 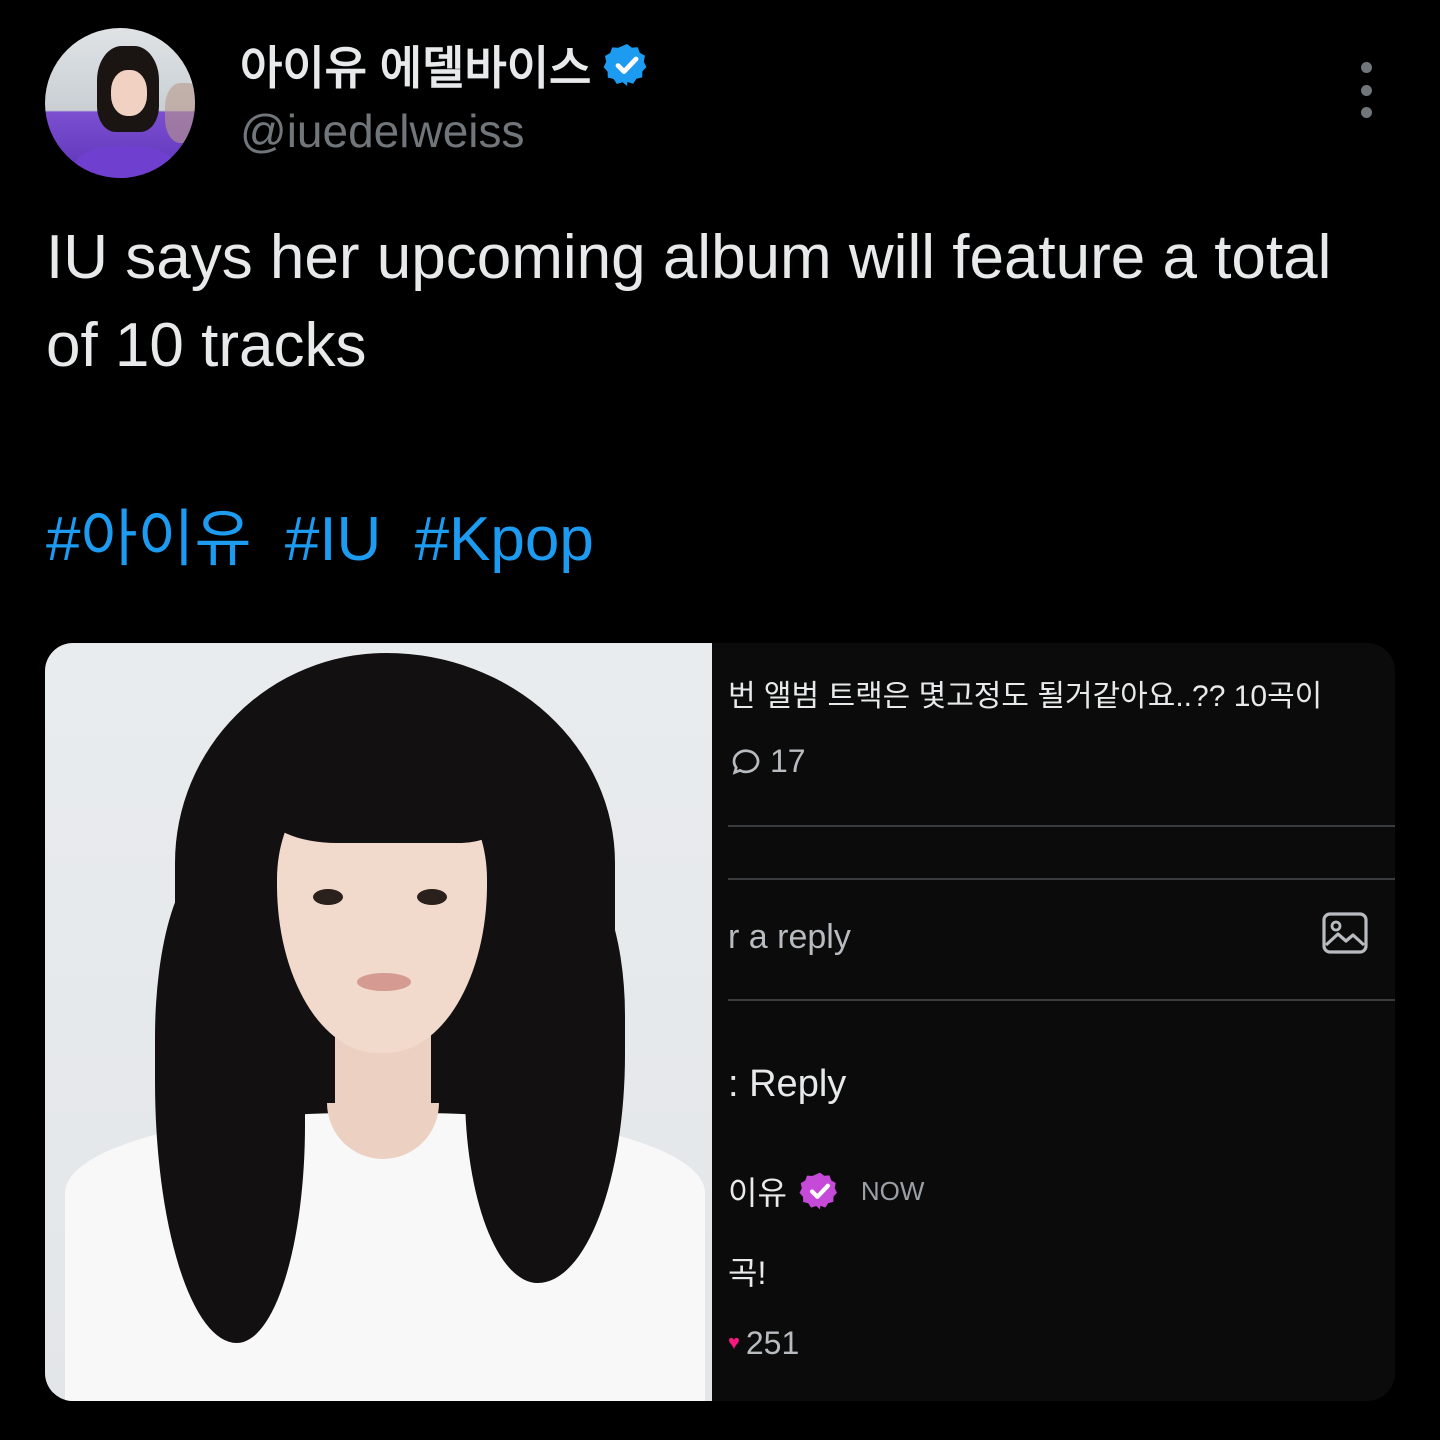 I want to click on embedded-comment-count: 17, so click(x=788, y=761).